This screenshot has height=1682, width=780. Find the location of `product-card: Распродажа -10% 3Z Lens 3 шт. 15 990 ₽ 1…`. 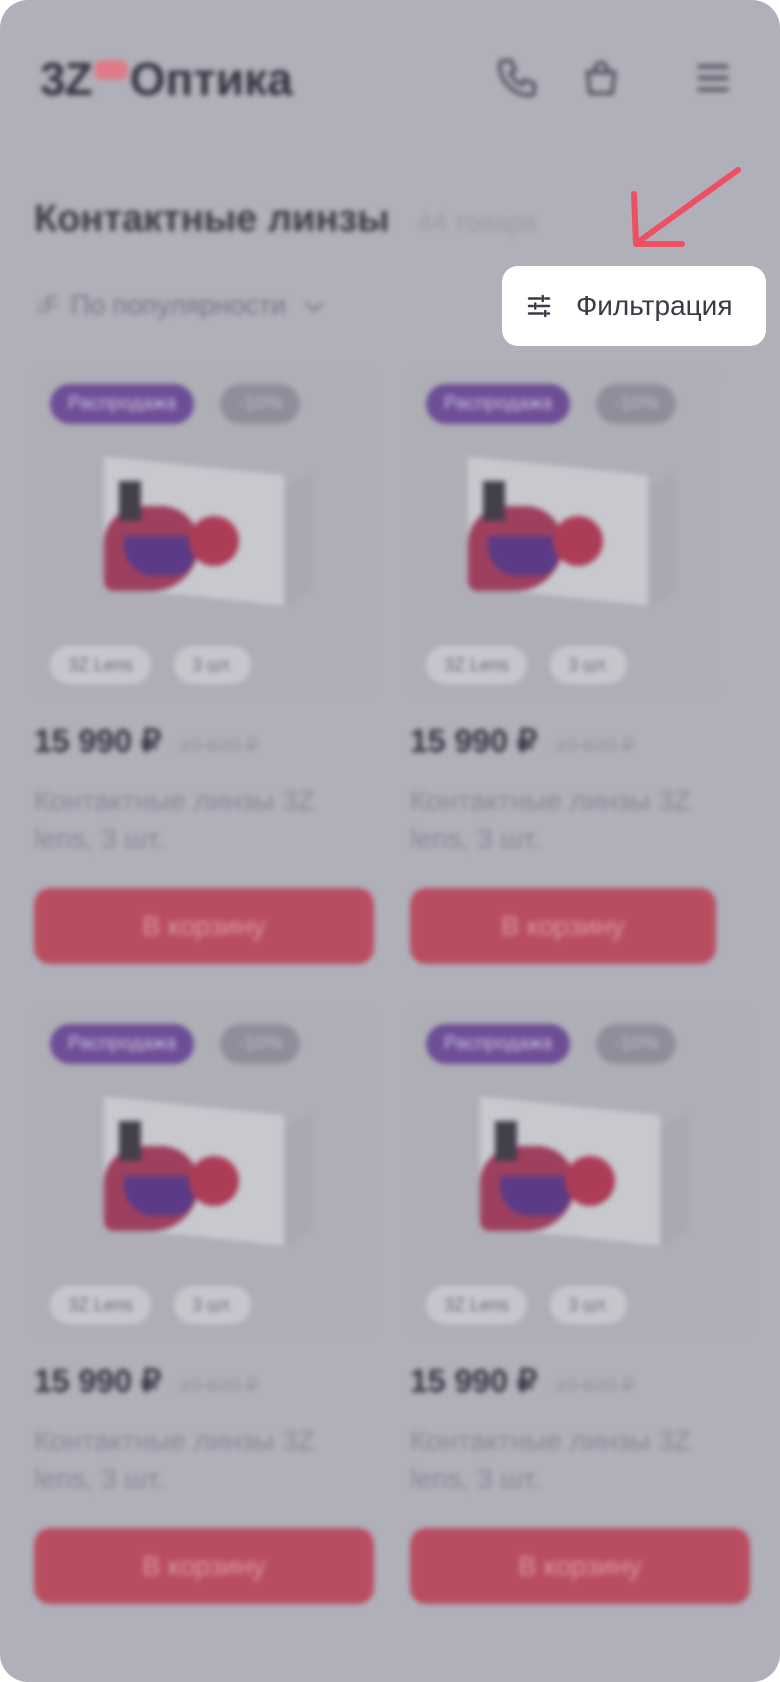

product-card: Распродажа -10% 3Z Lens 3 шт. 15 990 ₽ 1… is located at coordinates (563, 665).